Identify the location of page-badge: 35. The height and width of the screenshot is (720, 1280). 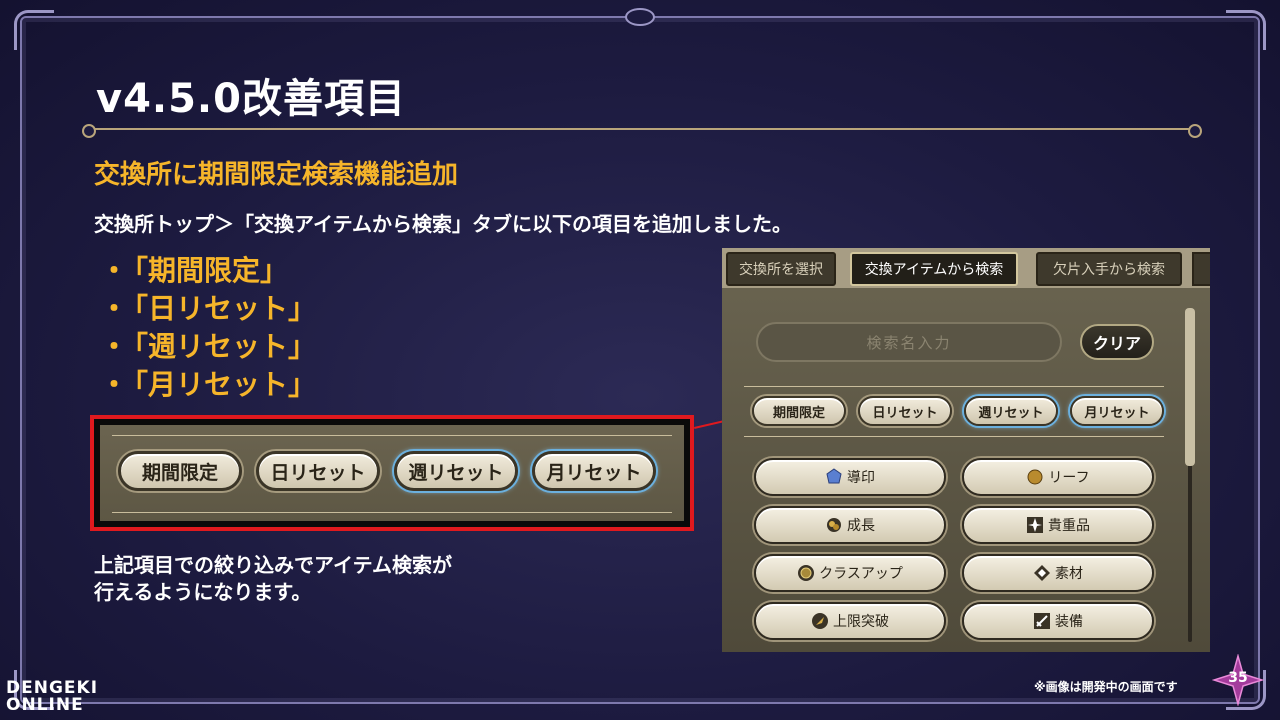
(1238, 680).